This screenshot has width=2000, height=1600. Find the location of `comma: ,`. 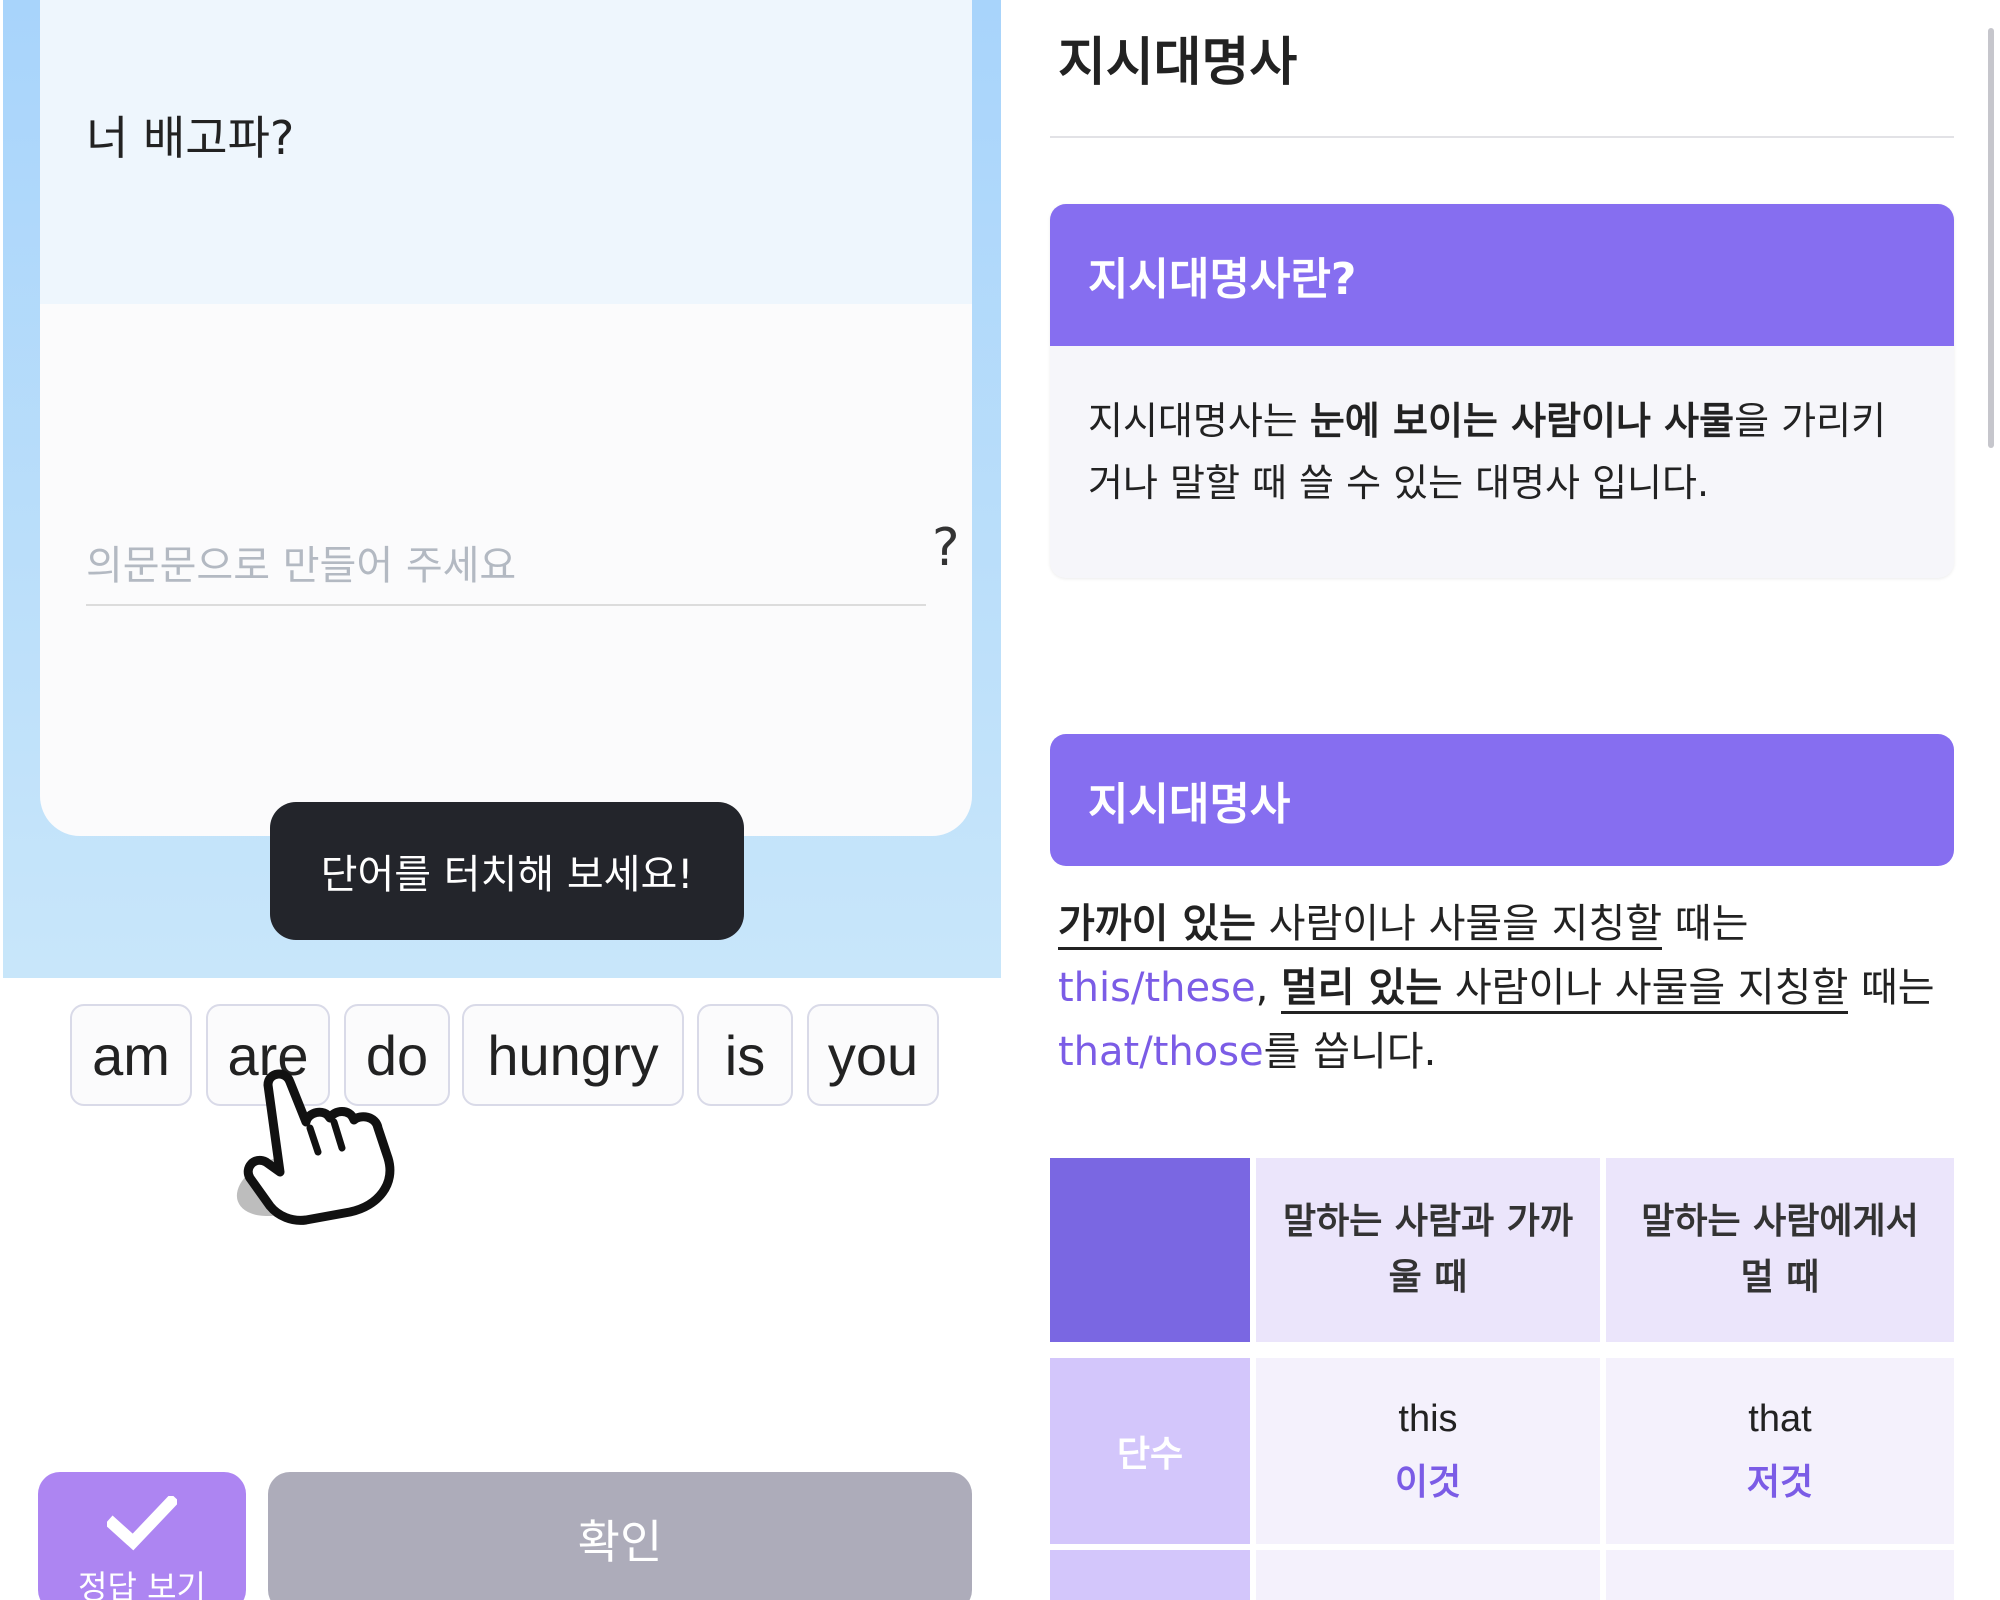

comma: , is located at coordinates (1268, 988).